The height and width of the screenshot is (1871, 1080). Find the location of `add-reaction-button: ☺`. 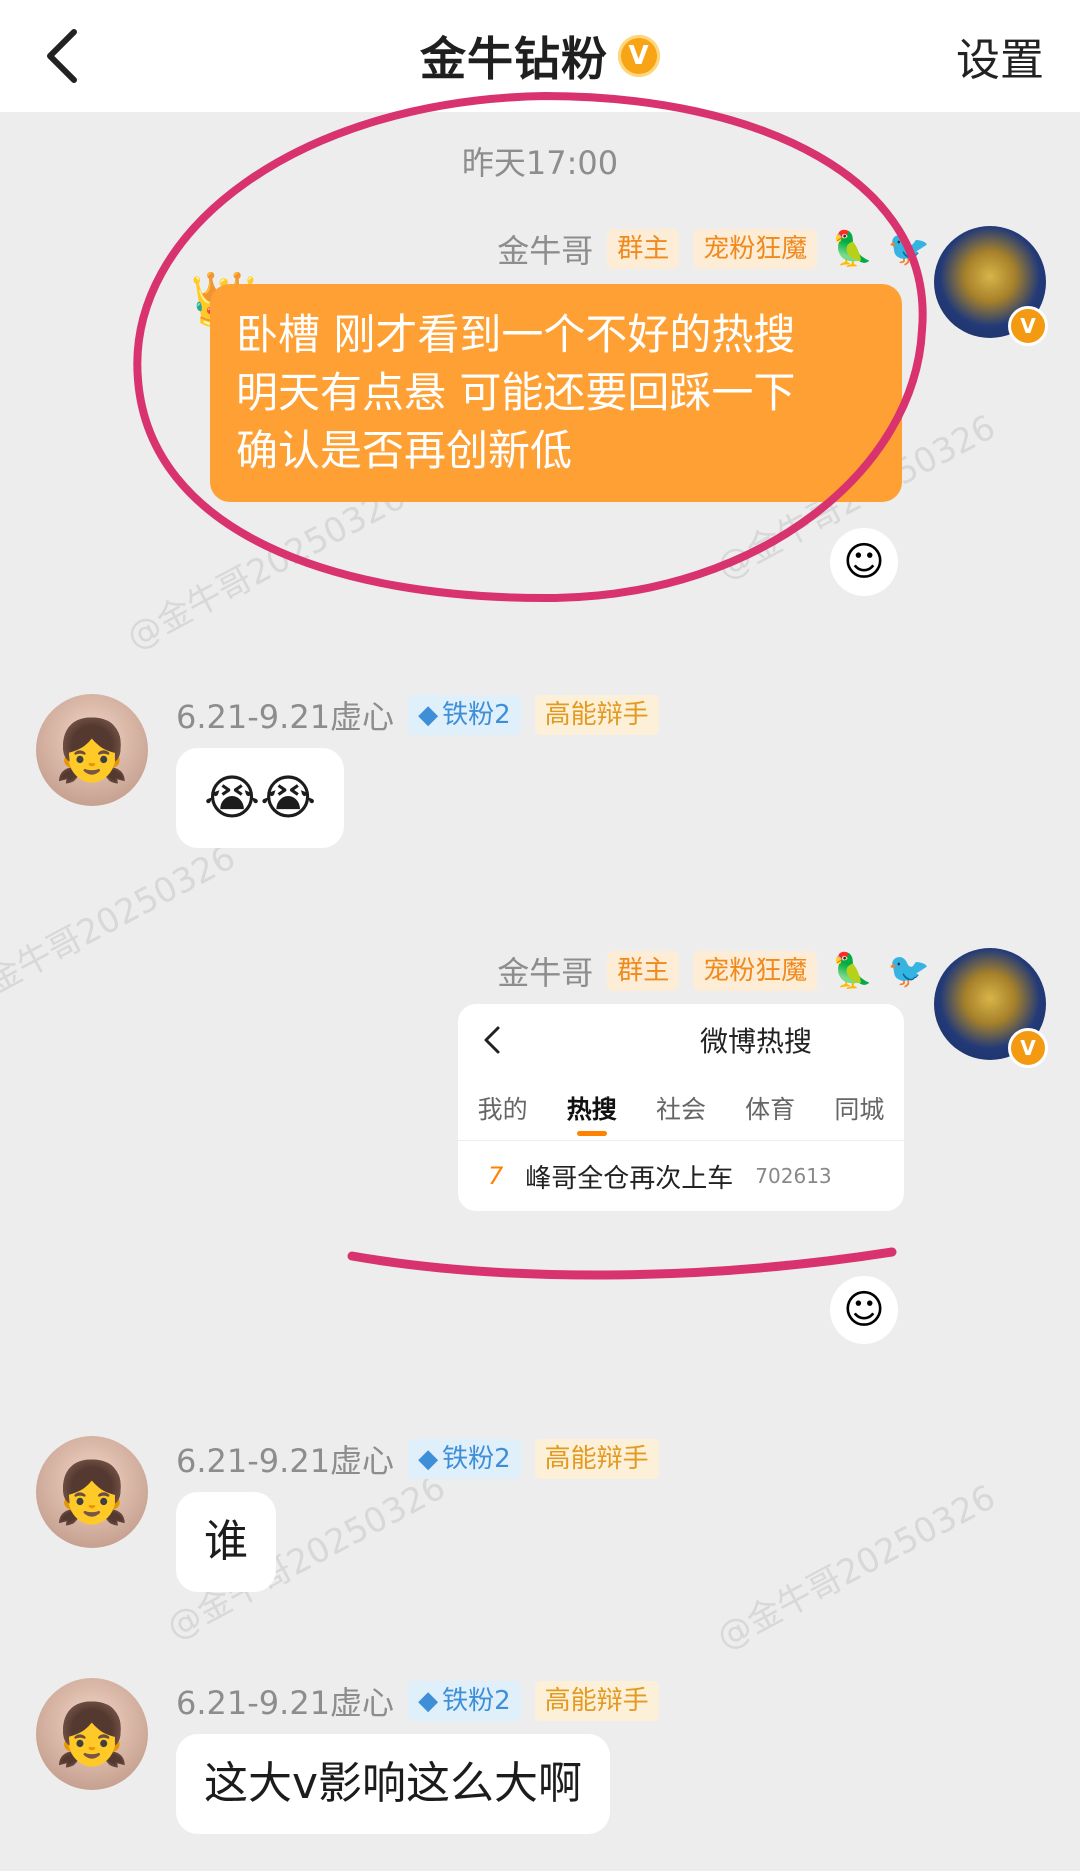

add-reaction-button: ☺ is located at coordinates (864, 1310).